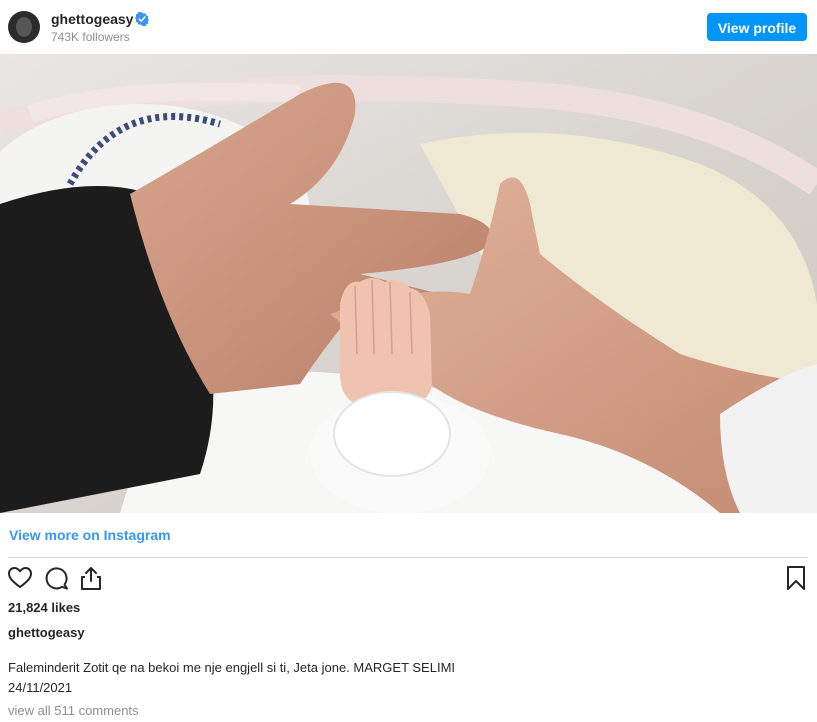  I want to click on heart-icon, so click(20, 578).